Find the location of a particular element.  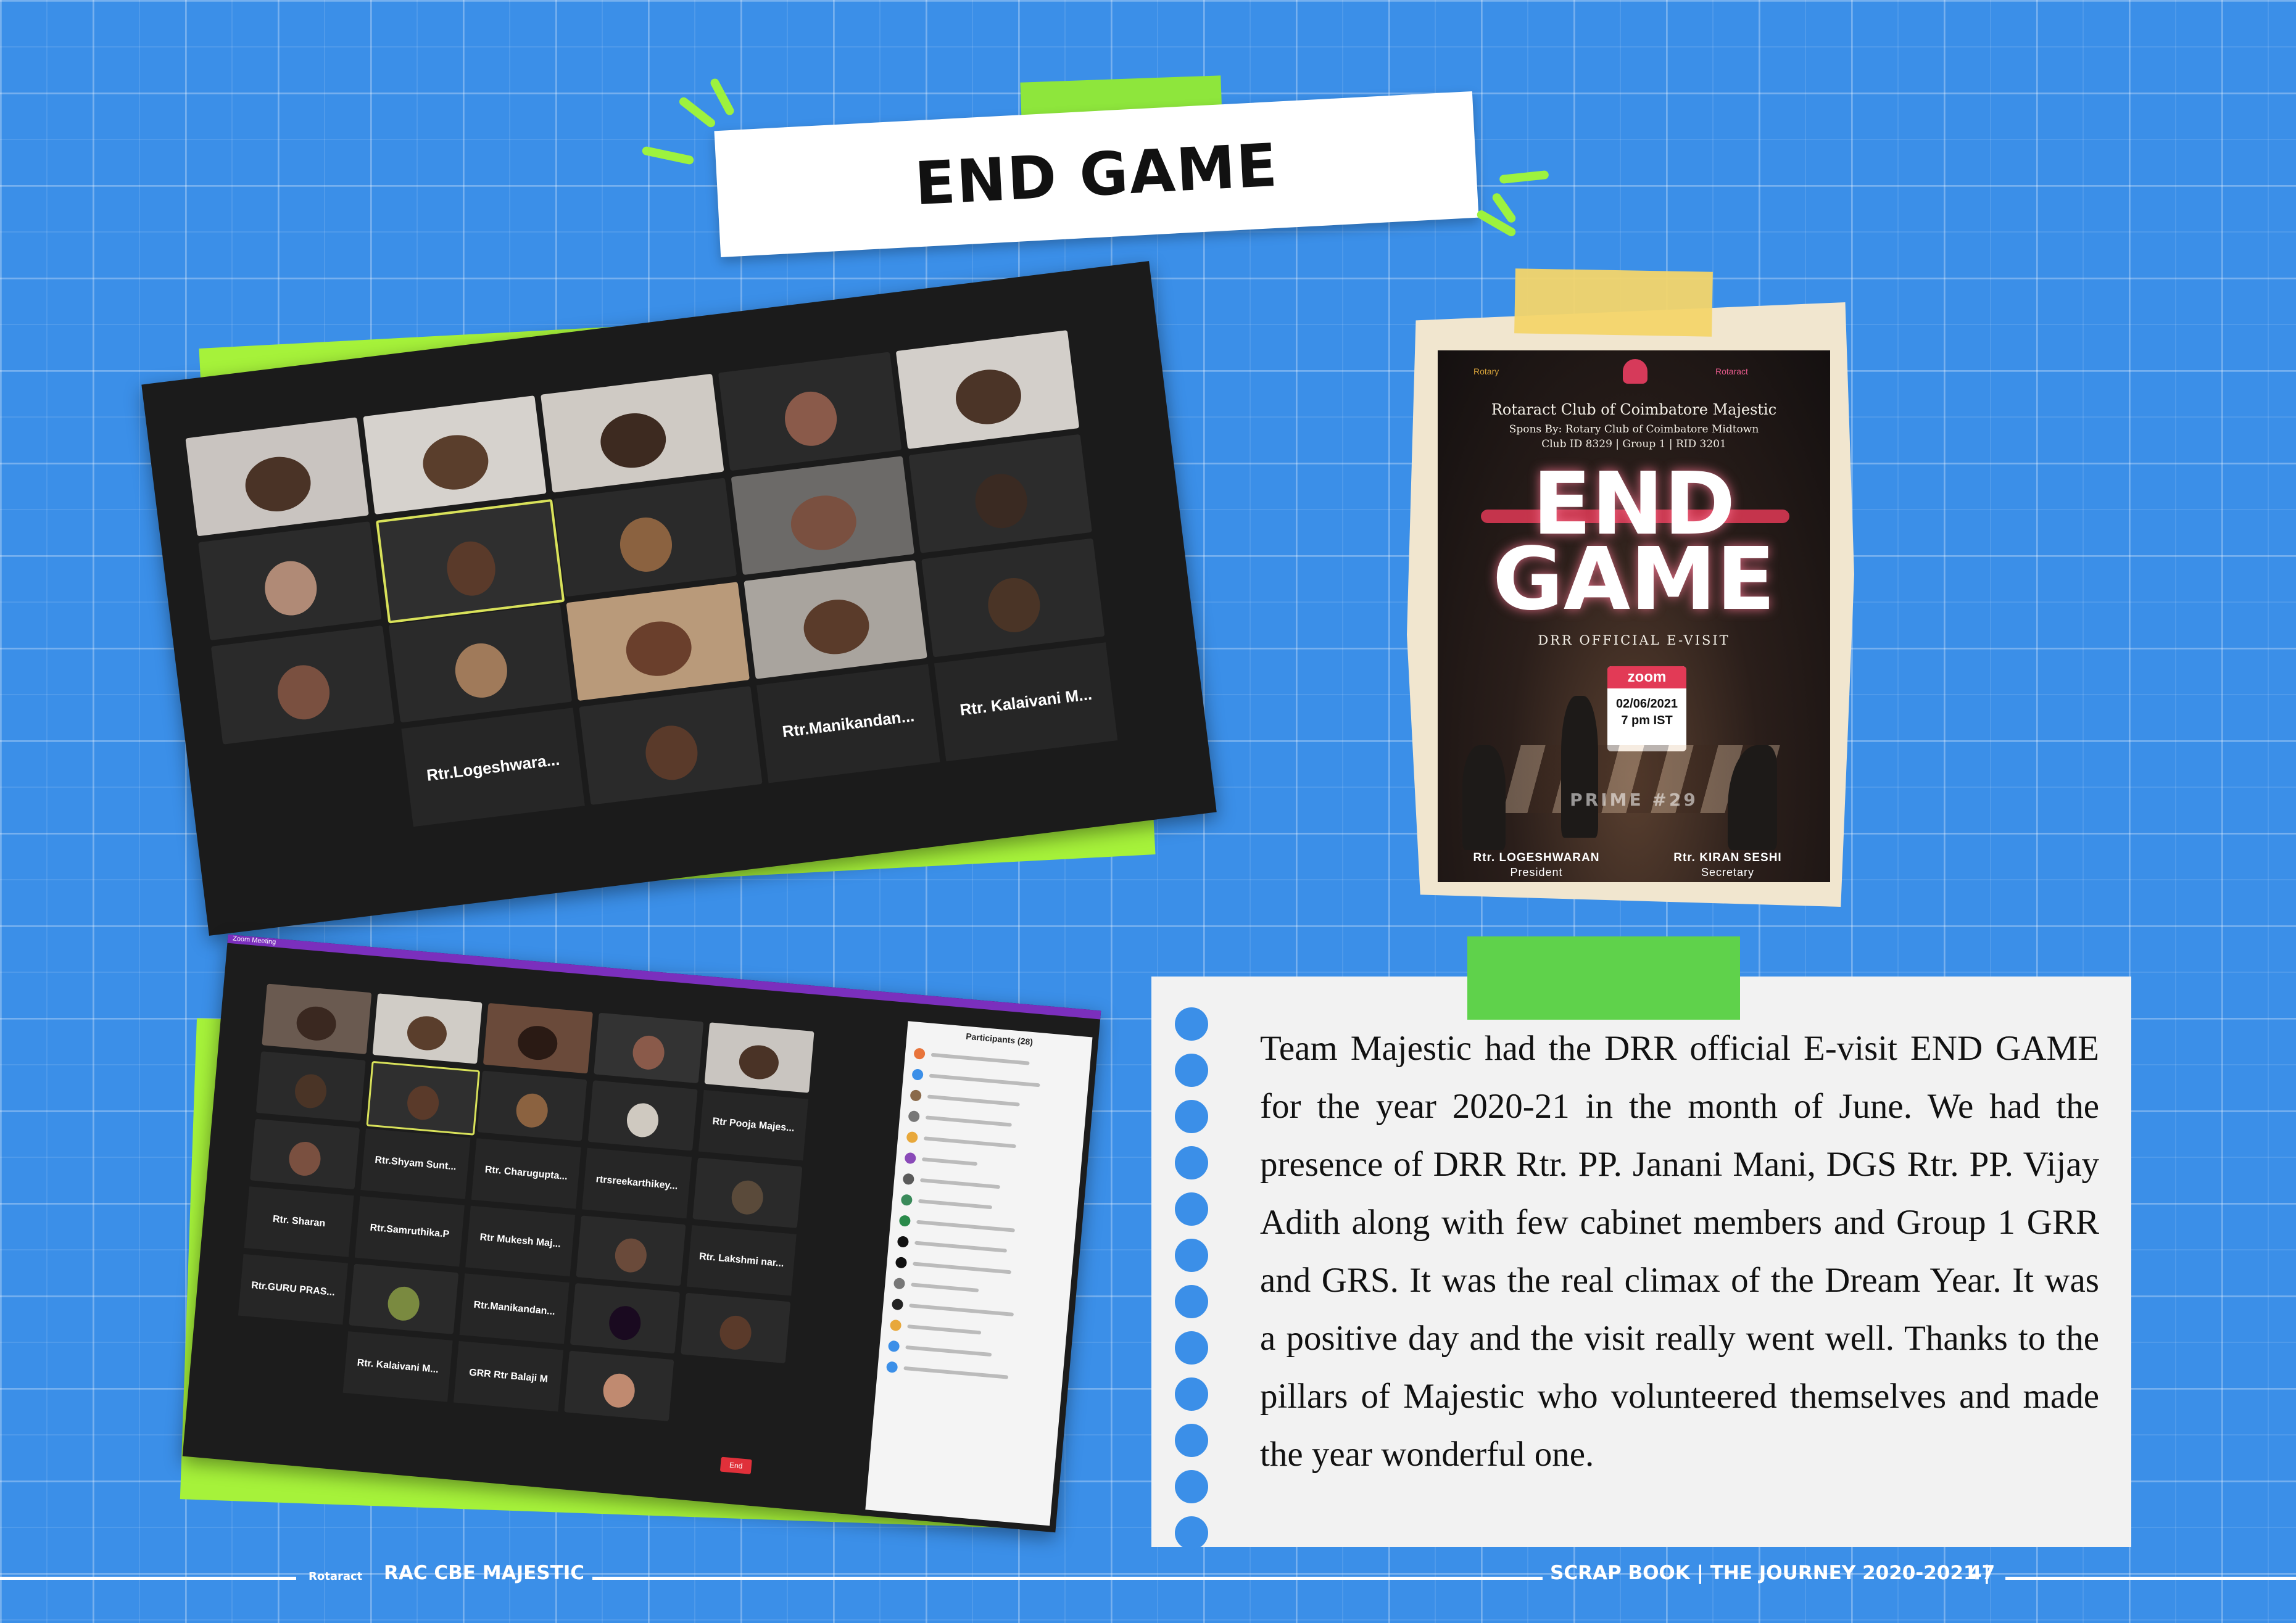

club-name: Rotaract Club of Coimbatore Majestic is located at coordinates (1634, 410).